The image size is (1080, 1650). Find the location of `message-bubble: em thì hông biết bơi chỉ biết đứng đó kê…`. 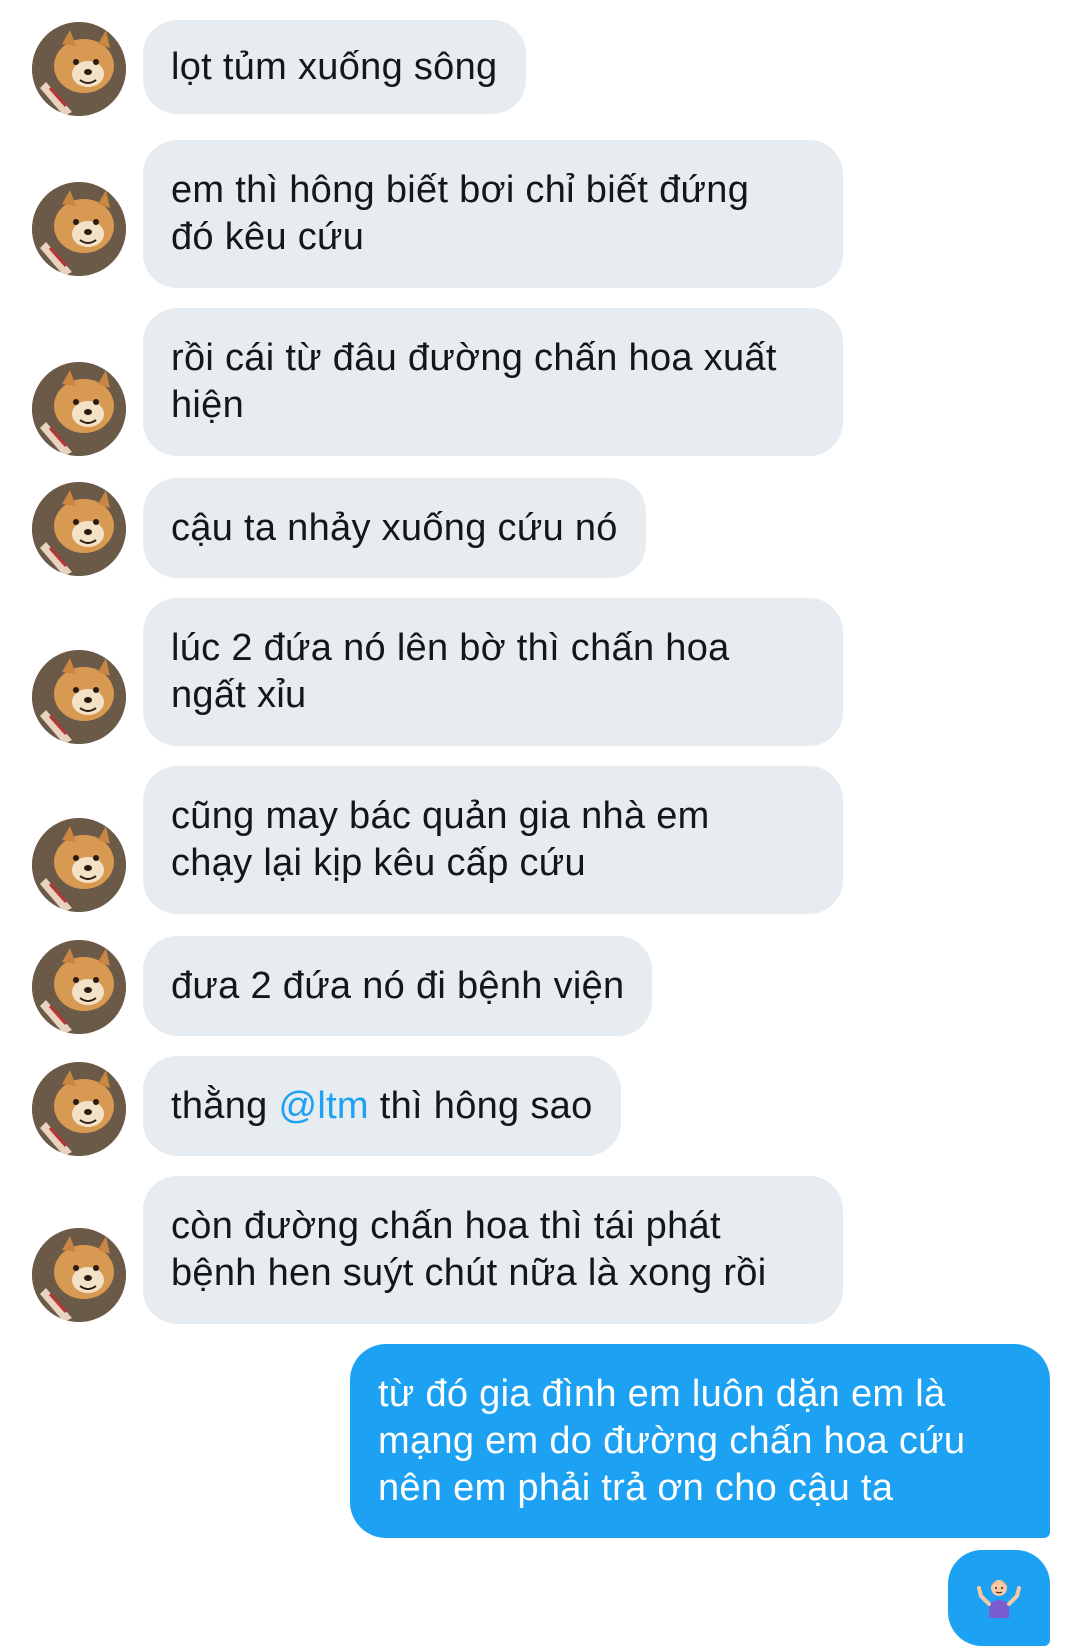

message-bubble: em thì hông biết bơi chỉ biết đứng đó kê… is located at coordinates (493, 214).